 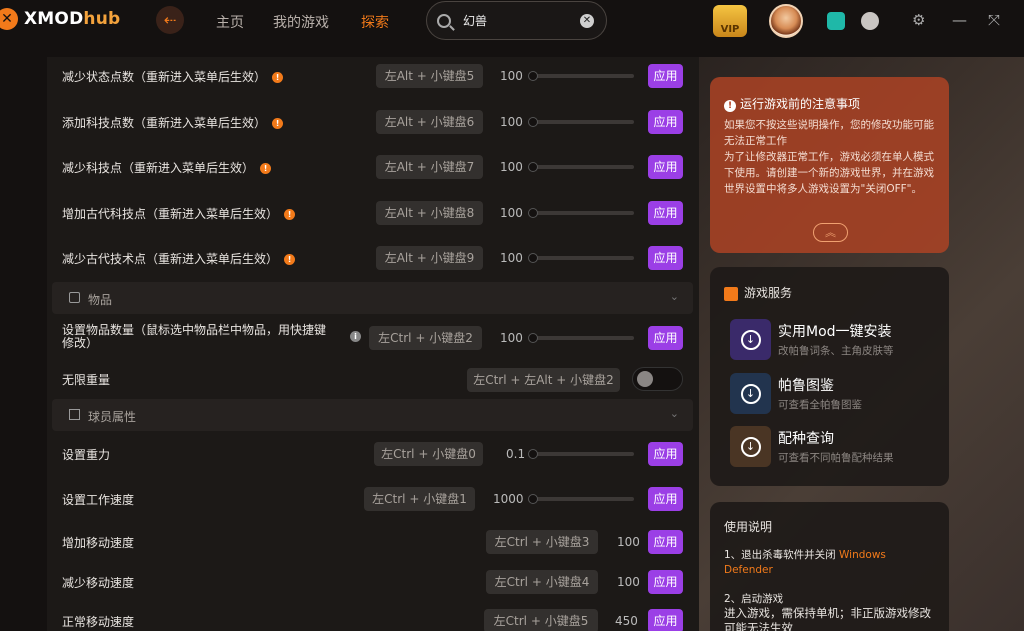 I want to click on service-pal-dex: ↓ 帕鲁图鉴 可查看全帕鲁图鉴, so click(x=835, y=395).